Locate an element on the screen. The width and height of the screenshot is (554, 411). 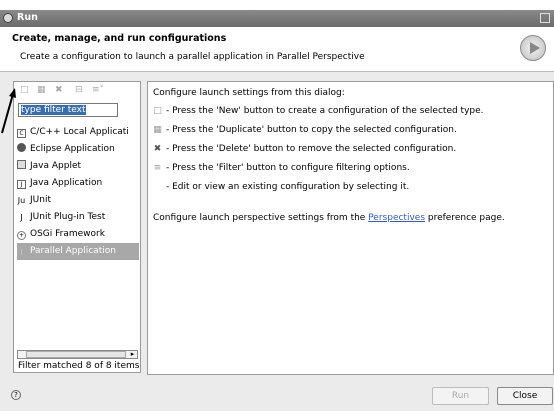
filter-status: Filter matched 8 of 8 items is located at coordinates (79, 366).